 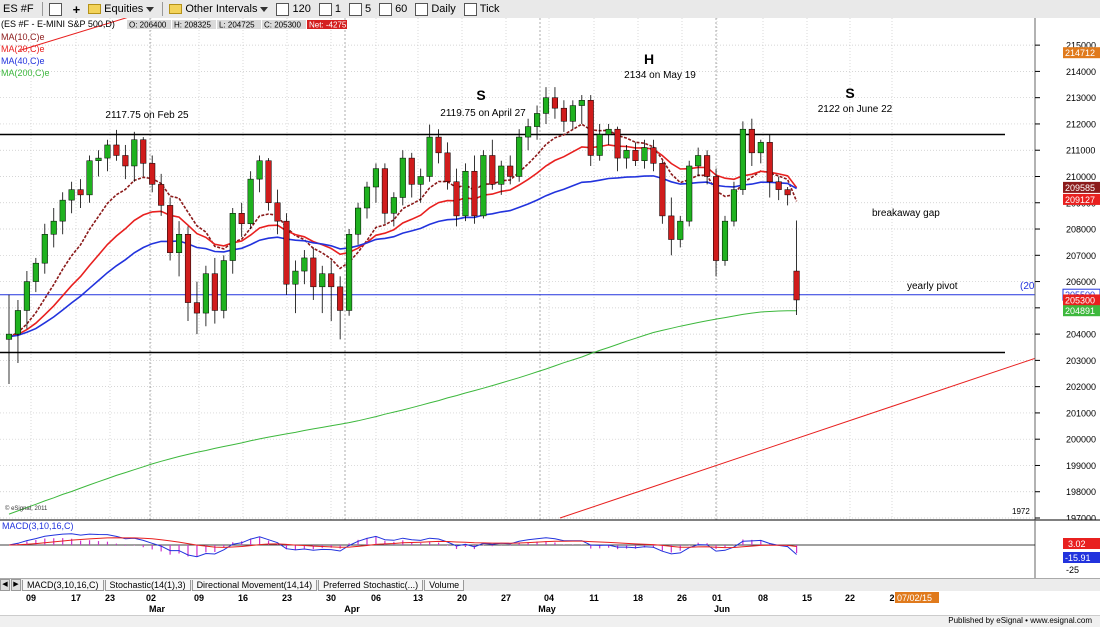 I want to click on axis-tick-label: 208000, so click(x=1081, y=230).